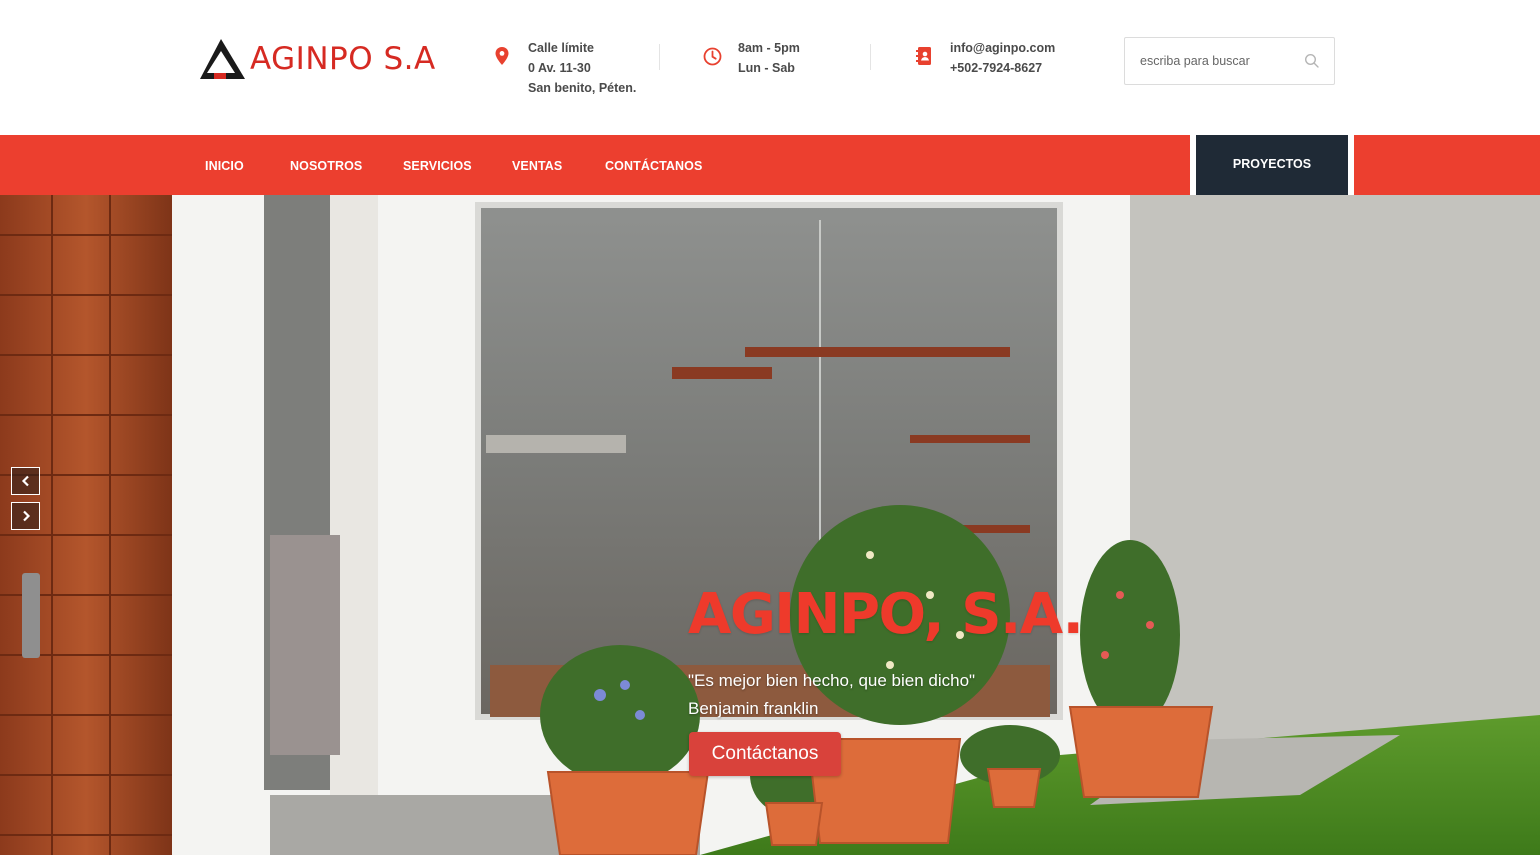  What do you see at coordinates (437, 165) in the screenshot?
I see `nav-item-servicios: SERVICIOS` at bounding box center [437, 165].